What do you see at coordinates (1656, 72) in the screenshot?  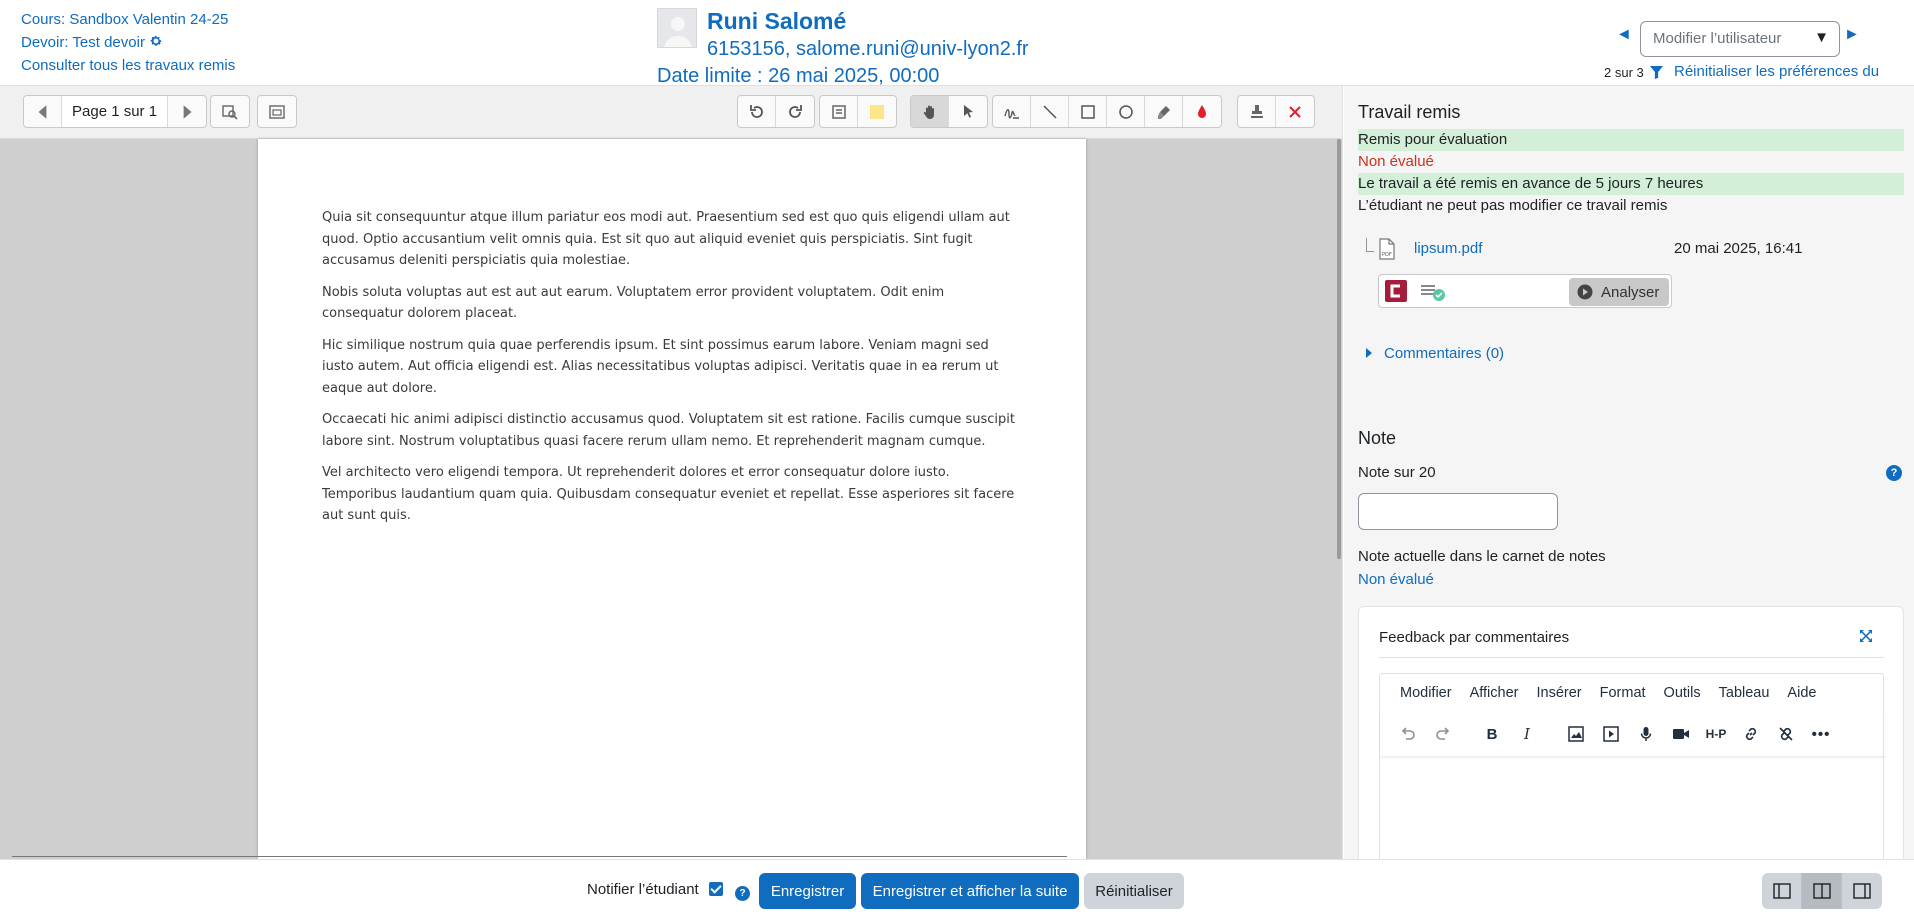 I see `filter-icon` at bounding box center [1656, 72].